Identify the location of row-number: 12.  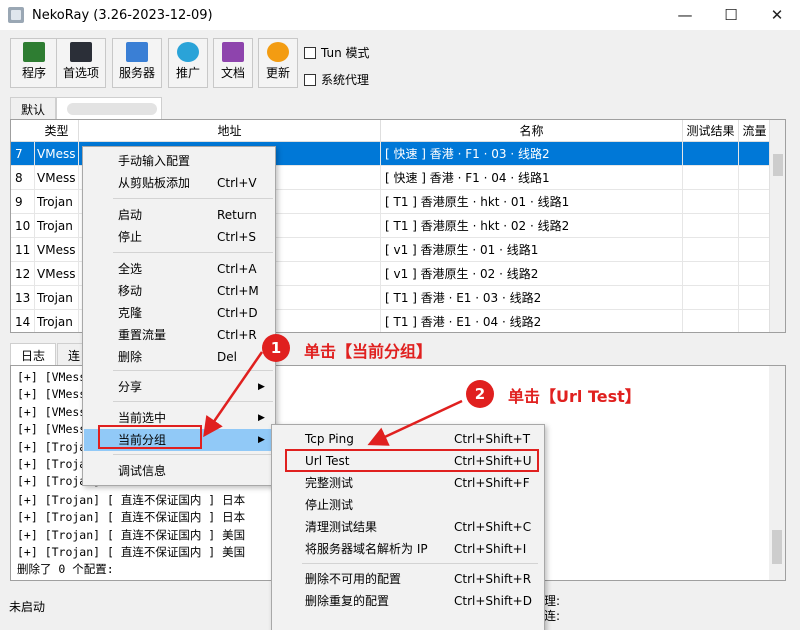
(24, 274).